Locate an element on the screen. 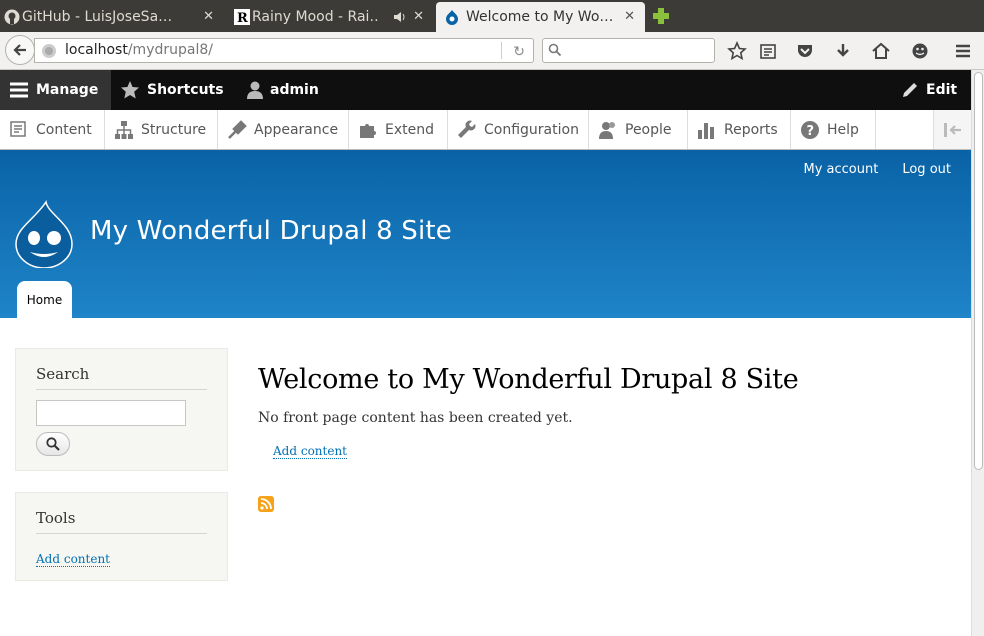 This screenshot has height=636, width=984. toolbar-edit: Edit is located at coordinates (932, 90).